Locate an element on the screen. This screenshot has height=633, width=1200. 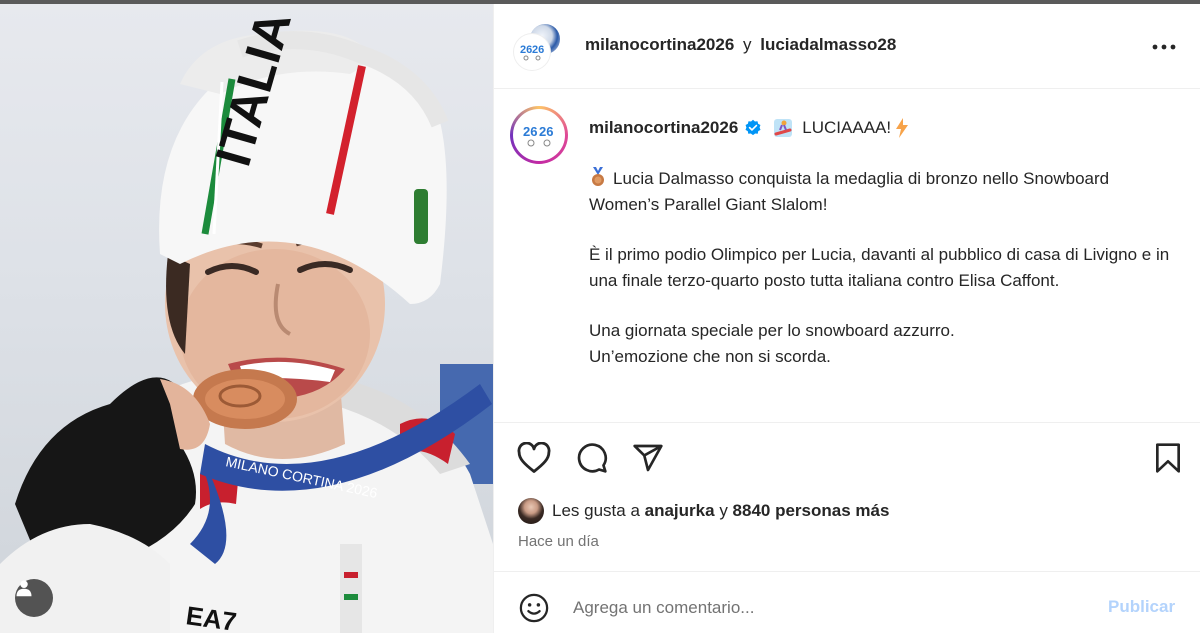
comment-bar: Publicar is located at coordinates (847, 602).